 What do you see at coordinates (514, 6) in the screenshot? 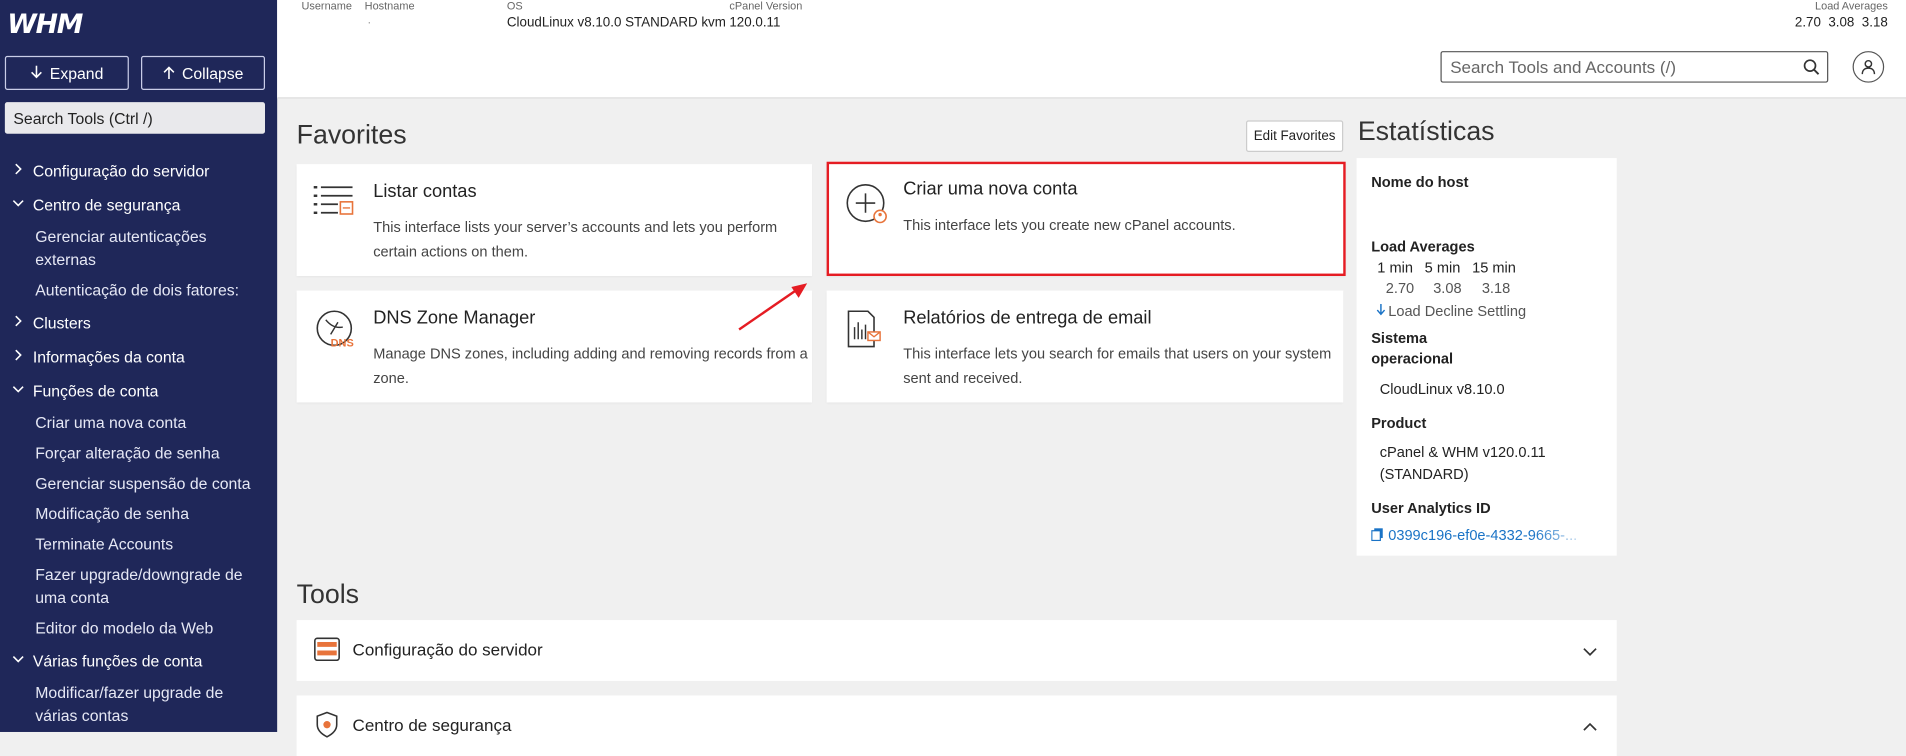
I see `os-label: OS` at bounding box center [514, 6].